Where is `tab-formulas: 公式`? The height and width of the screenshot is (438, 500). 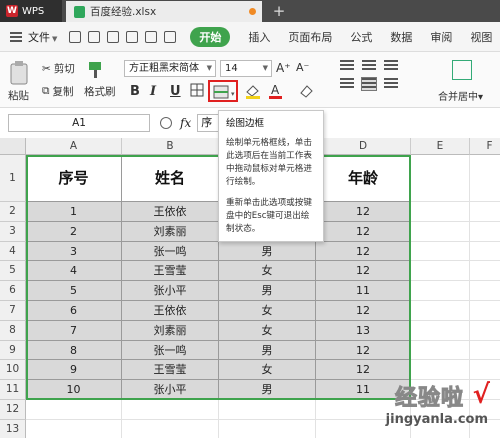 tab-formulas: 公式 is located at coordinates (361, 37).